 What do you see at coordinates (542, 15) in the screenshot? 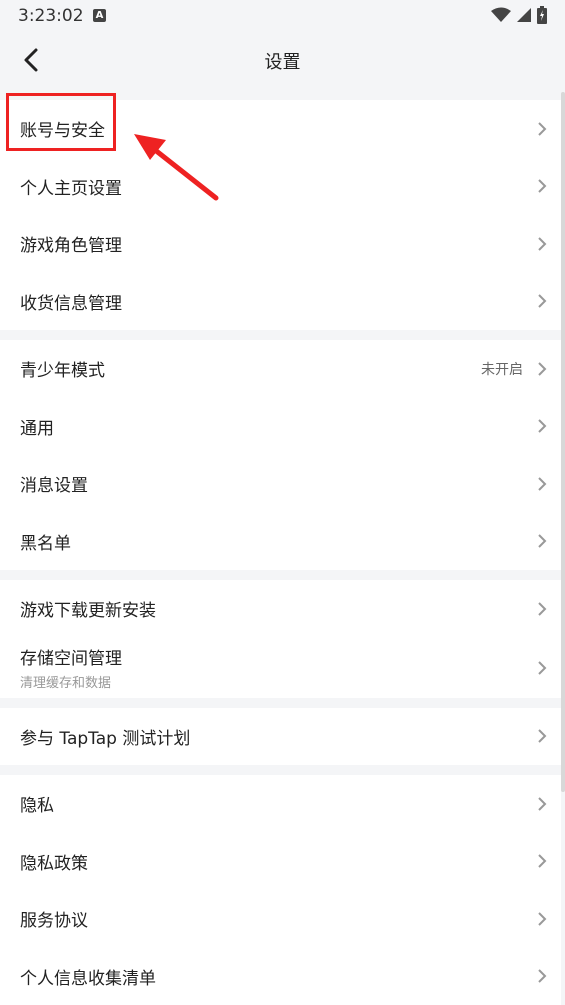
I see `battery-icon` at bounding box center [542, 15].